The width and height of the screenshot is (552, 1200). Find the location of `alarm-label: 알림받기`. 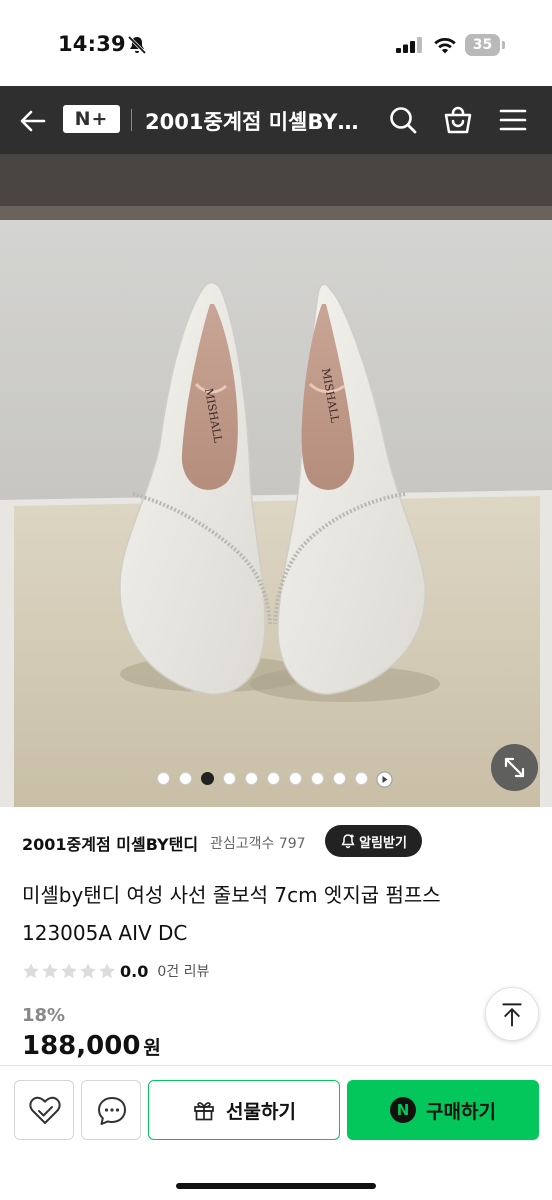

alarm-label: 알림받기 is located at coordinates (383, 843).